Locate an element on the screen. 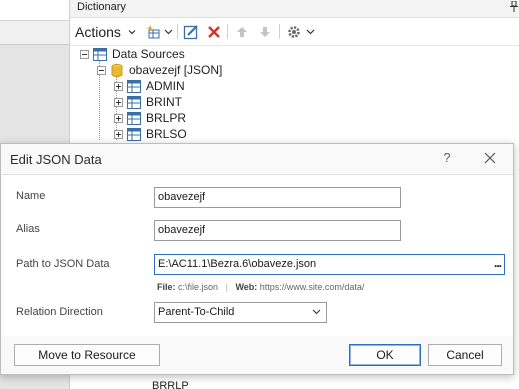 The image size is (519, 389). name-input: obavezejf is located at coordinates (277, 197).